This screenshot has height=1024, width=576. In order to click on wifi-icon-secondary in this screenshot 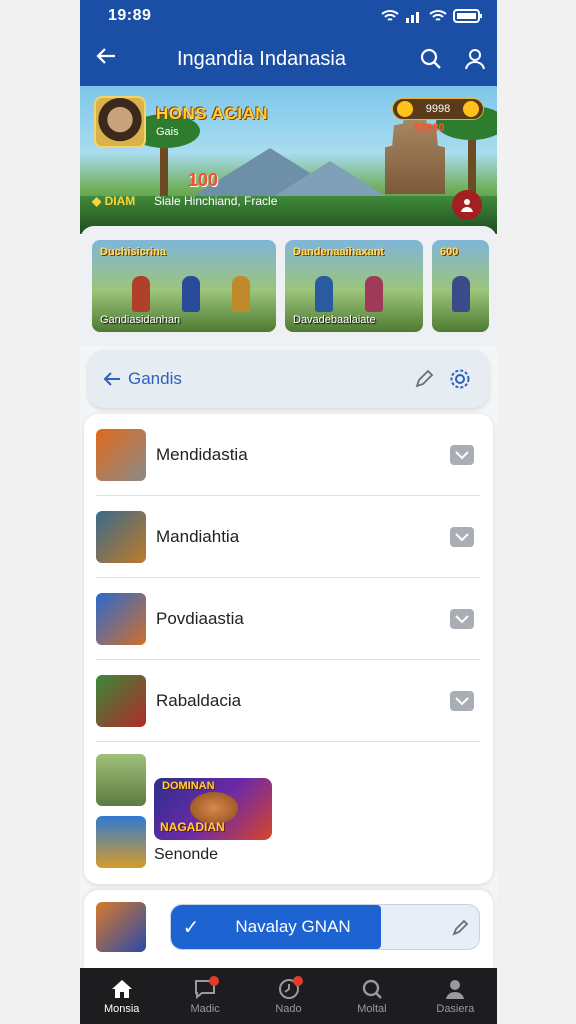, I will do `click(438, 15)`.